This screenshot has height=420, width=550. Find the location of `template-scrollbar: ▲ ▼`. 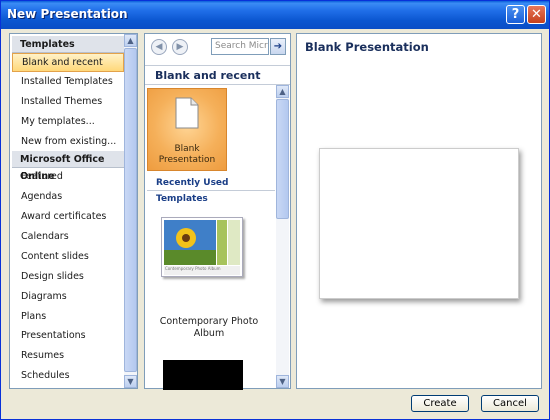

template-scrollbar: ▲ ▼ is located at coordinates (282, 236).